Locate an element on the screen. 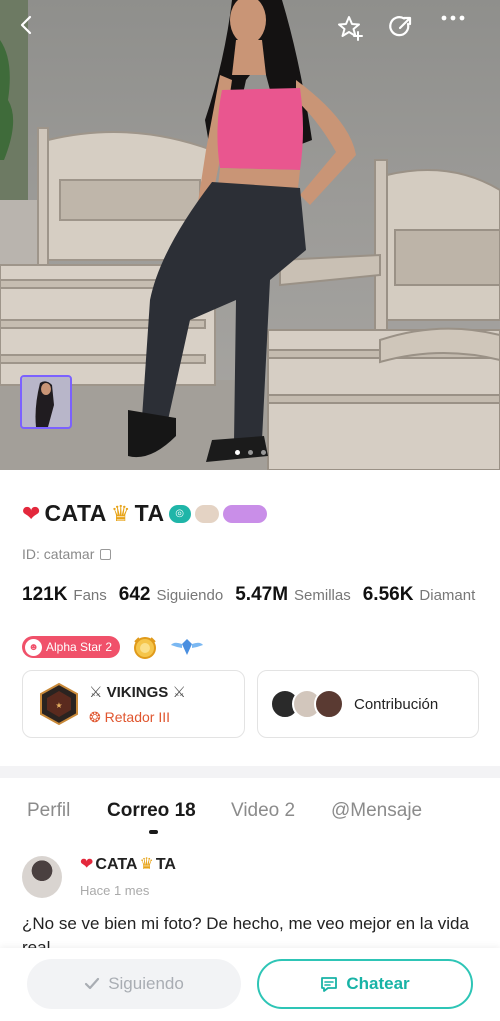 The height and width of the screenshot is (1021, 500). family-name: ⚔ VIKINGS ⚔ is located at coordinates (137, 692).